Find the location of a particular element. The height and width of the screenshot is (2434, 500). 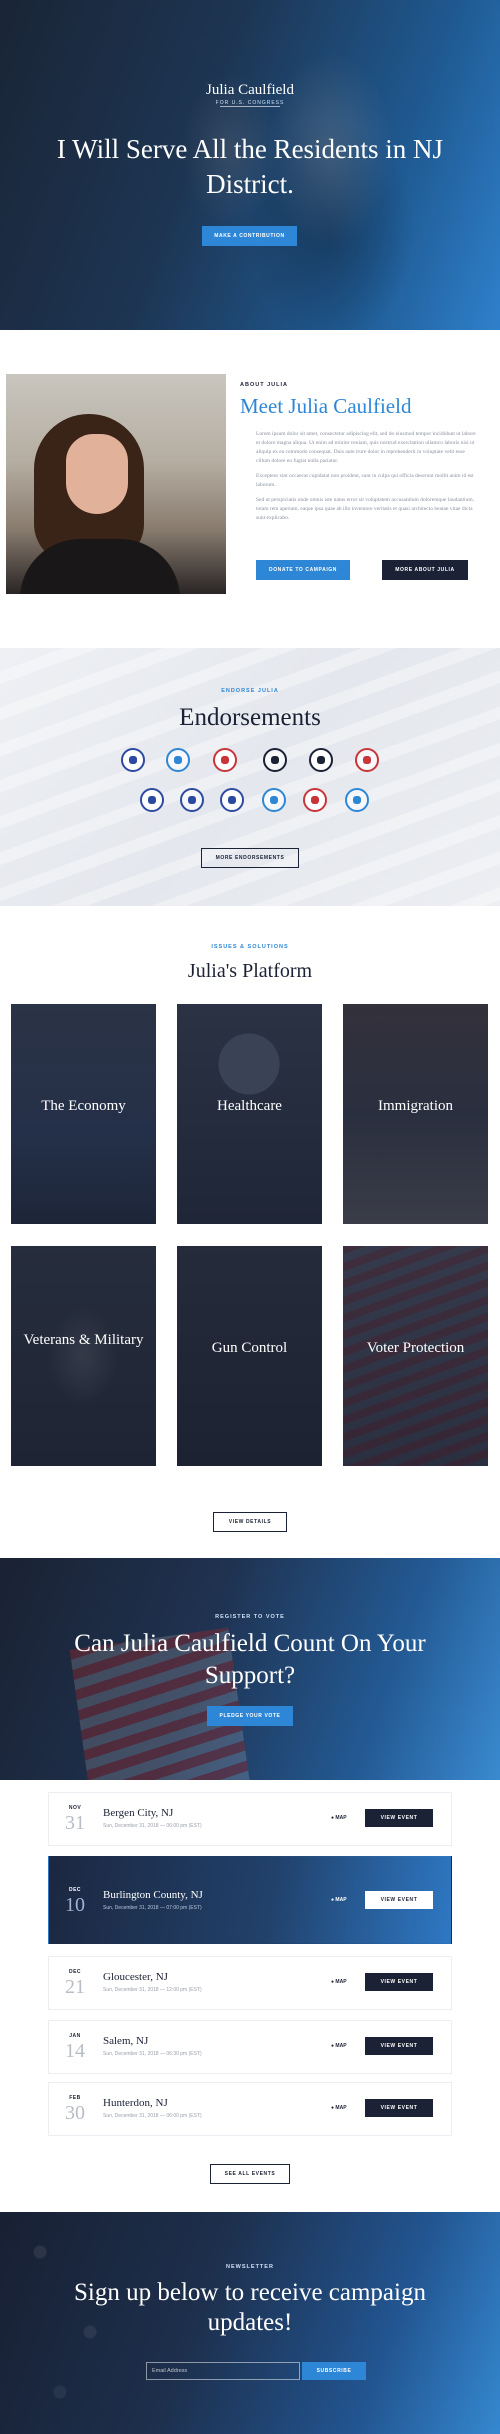

event-day: 14 is located at coordinates (75, 2051).